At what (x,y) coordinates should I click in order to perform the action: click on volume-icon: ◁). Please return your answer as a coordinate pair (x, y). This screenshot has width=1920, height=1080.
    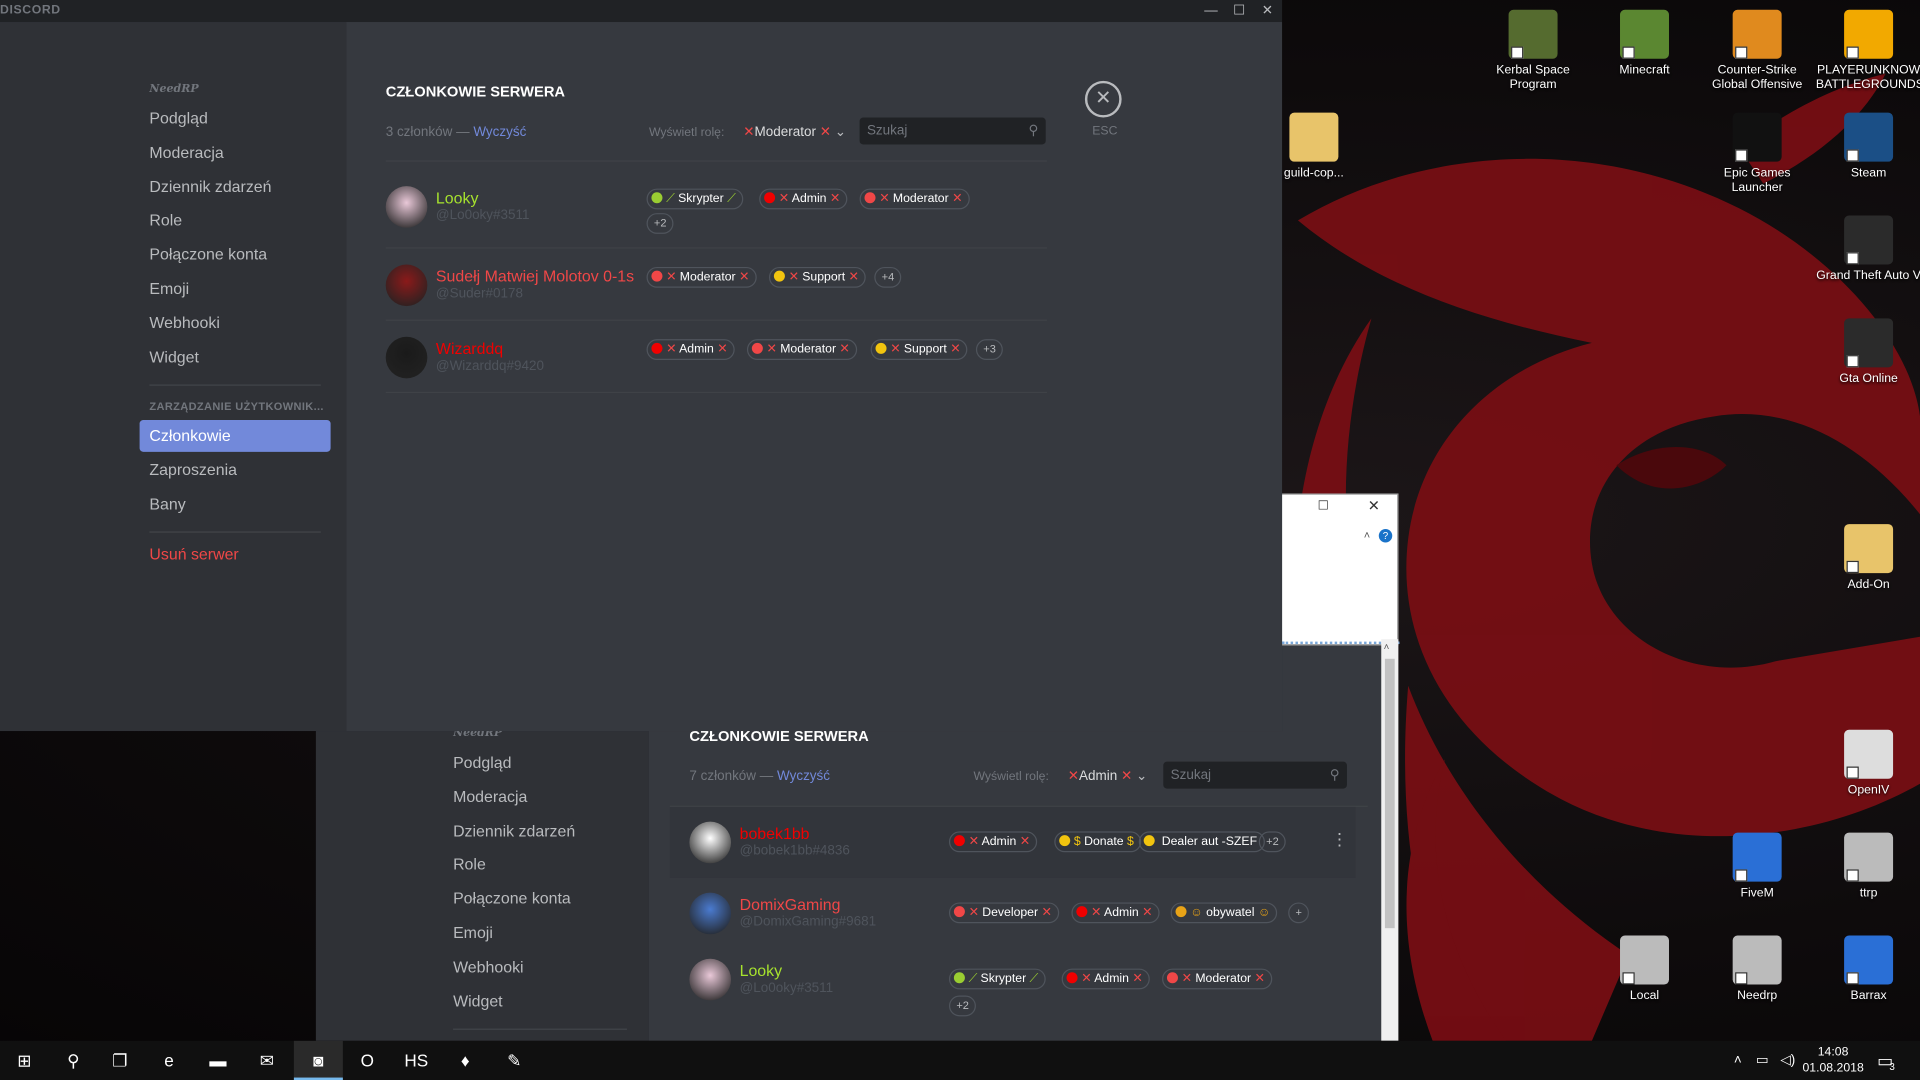
    Looking at the image, I should click on (1787, 1060).